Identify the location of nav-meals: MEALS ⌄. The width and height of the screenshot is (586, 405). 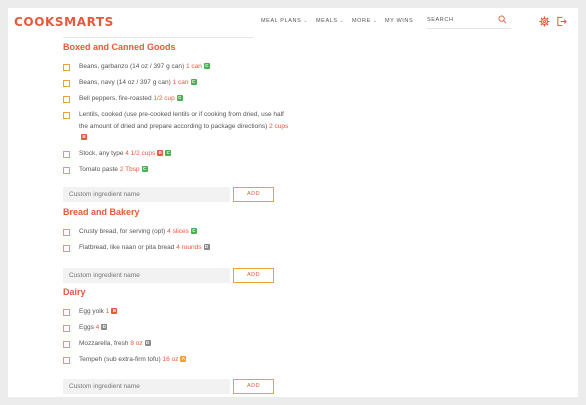
(330, 21).